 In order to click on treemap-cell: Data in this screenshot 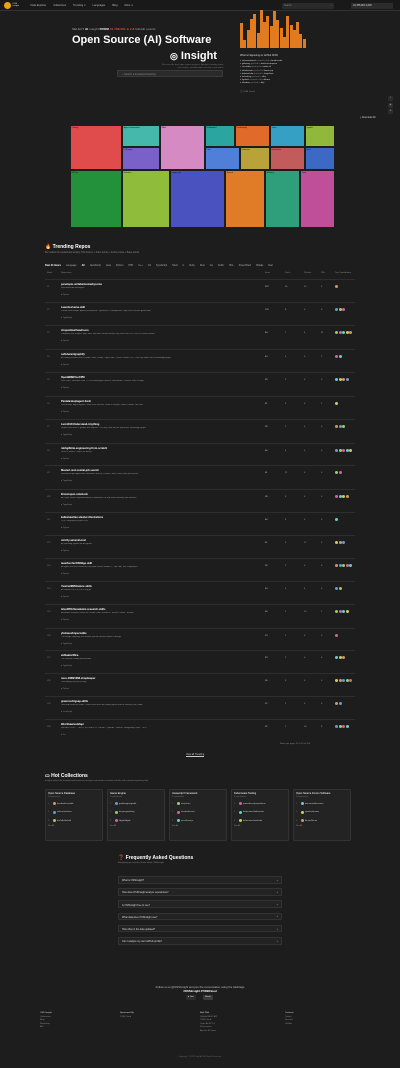, I will do `click(320, 158)`.